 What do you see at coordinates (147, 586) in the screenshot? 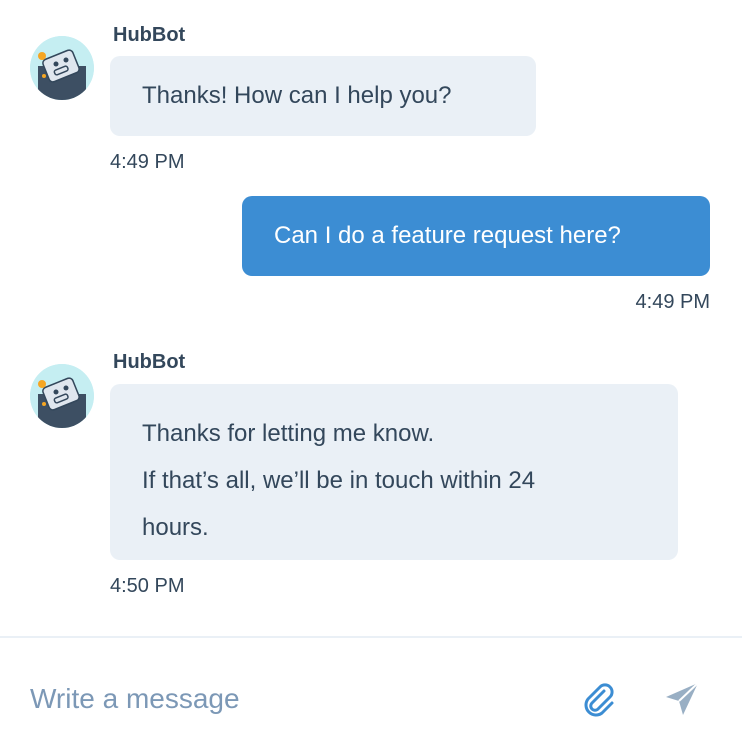
I see `message-timestamp: 4:50 PM` at bounding box center [147, 586].